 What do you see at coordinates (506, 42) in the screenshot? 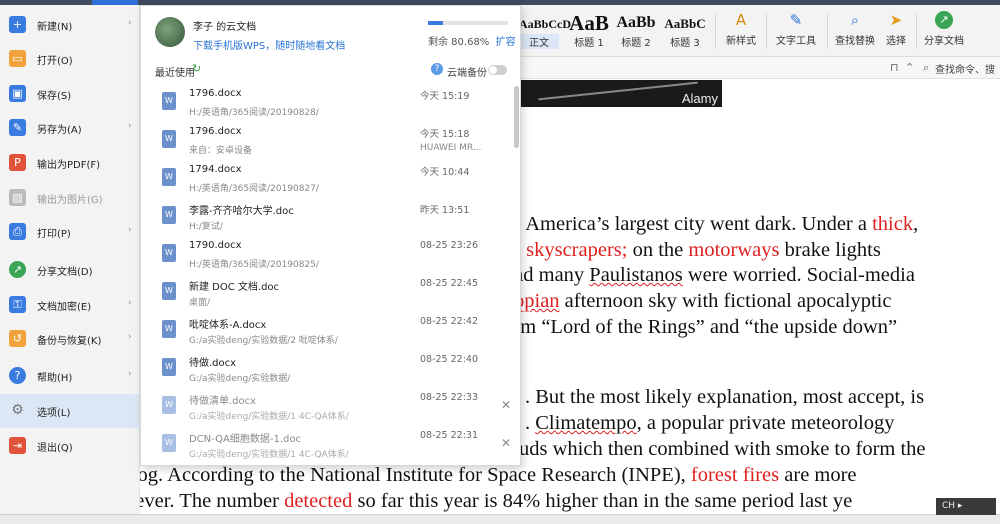
I see `expand-storage-link: 扩容` at bounding box center [506, 42].